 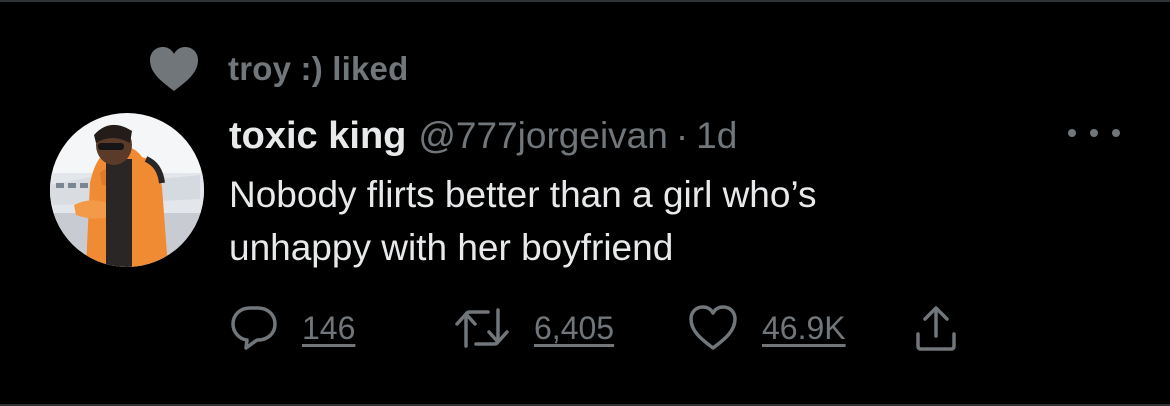 I want to click on reply-count: 146, so click(x=329, y=327).